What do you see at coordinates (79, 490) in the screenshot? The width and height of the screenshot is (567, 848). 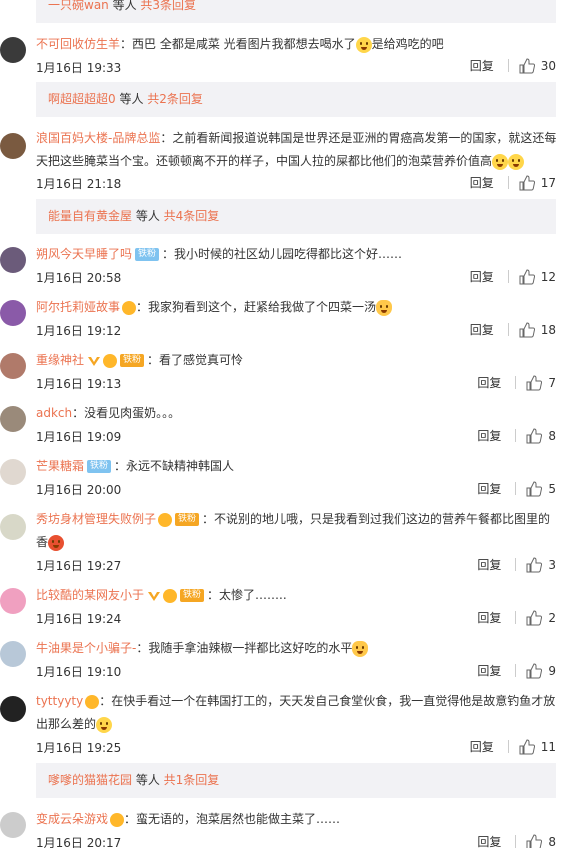 I see `comment-time: 1月16日 20:00` at bounding box center [79, 490].